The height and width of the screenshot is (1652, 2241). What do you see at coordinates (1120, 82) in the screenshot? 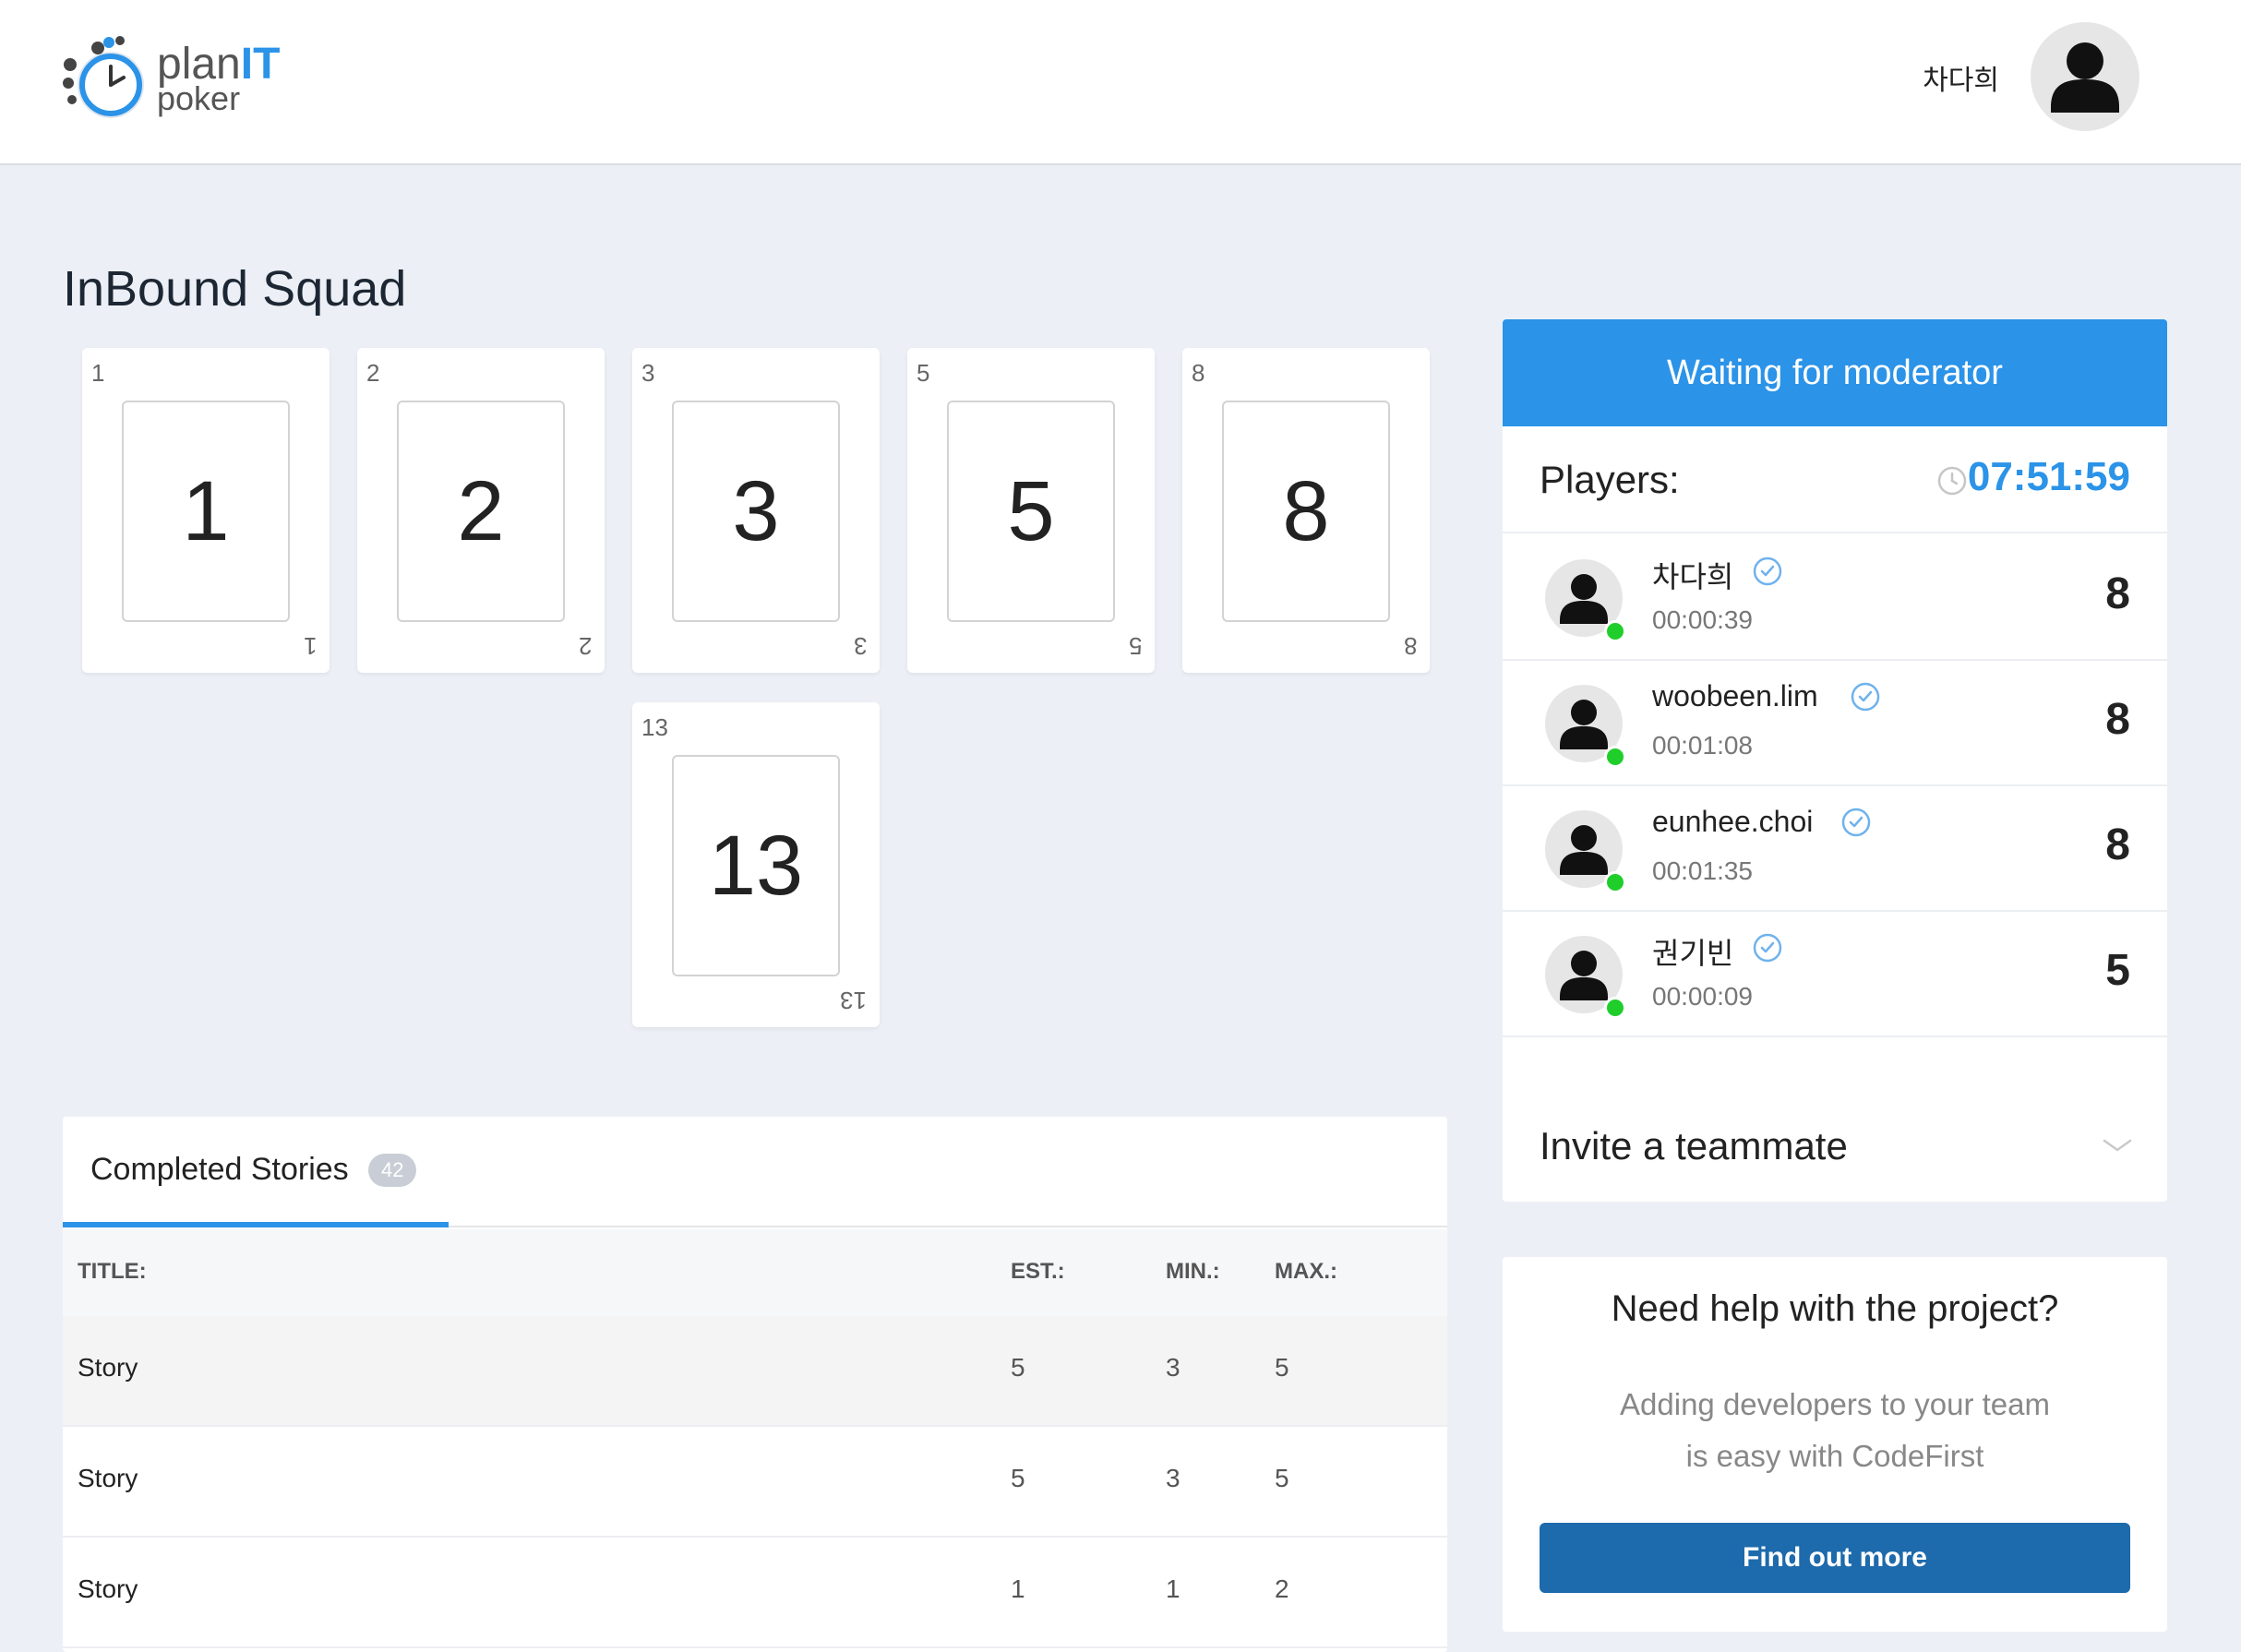
I see `top-header: planIT poker 차다희` at bounding box center [1120, 82].